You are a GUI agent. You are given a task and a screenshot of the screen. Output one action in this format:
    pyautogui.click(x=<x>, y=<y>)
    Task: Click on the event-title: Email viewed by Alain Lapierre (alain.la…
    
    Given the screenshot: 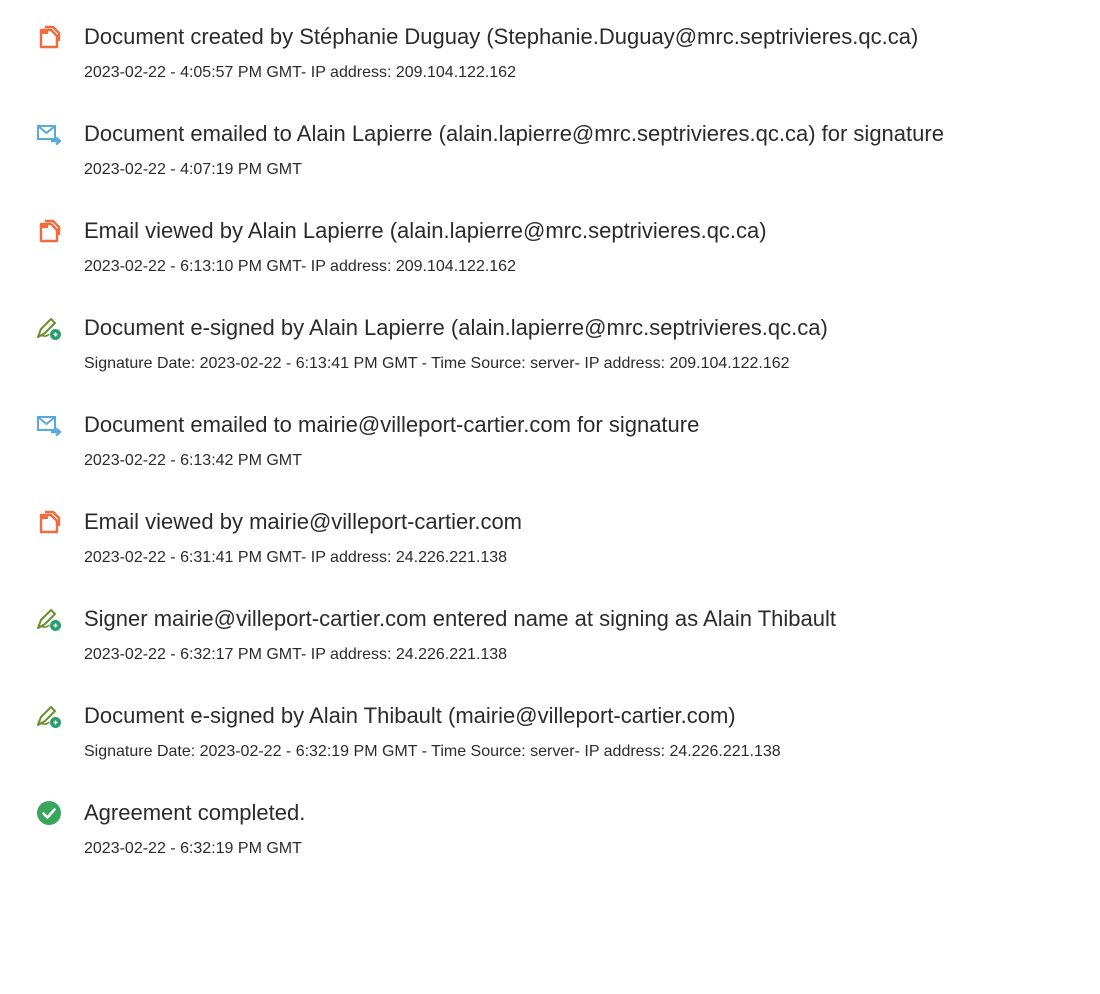 What is the action you would take?
    pyautogui.click(x=425, y=230)
    